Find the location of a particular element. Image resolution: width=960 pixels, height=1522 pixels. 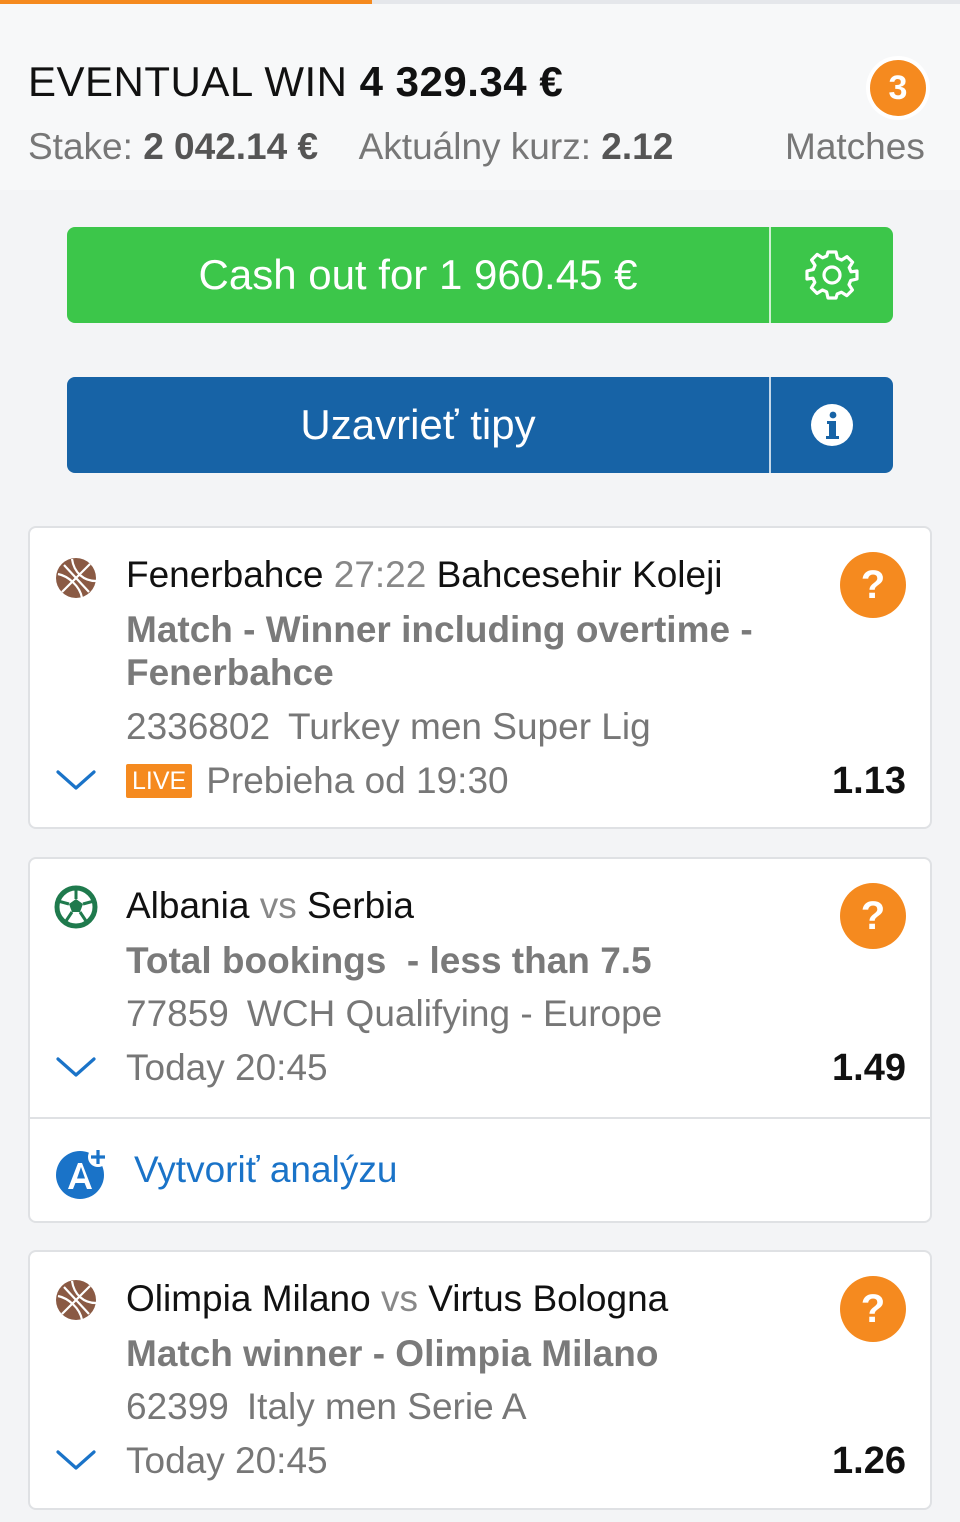

match-count-badge: 3 is located at coordinates (898, 88).